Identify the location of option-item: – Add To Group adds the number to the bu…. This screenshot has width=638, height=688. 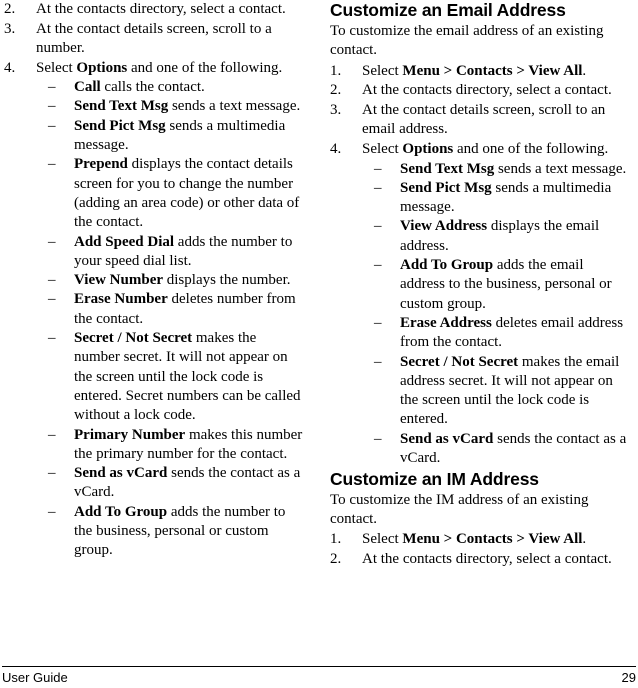
(176, 532).